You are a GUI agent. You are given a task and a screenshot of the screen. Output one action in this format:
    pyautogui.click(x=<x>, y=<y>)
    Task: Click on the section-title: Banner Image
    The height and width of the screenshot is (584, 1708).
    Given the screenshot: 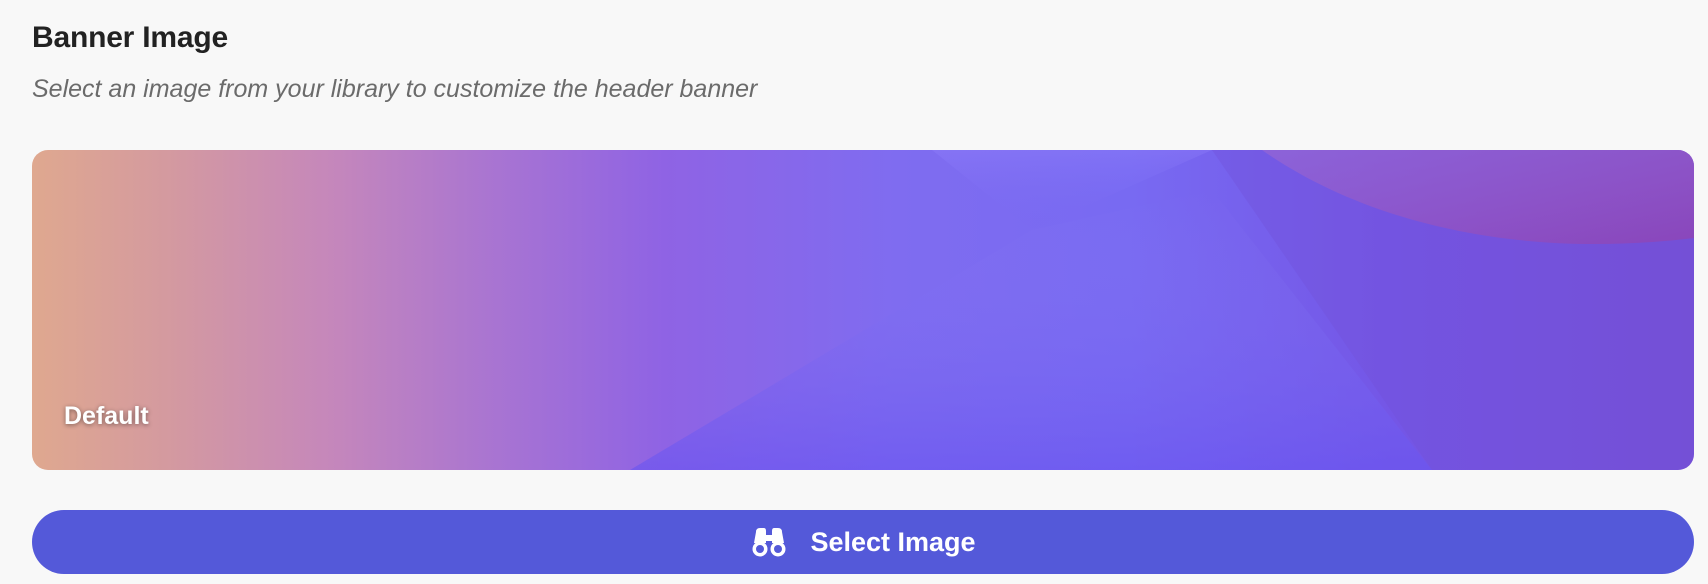 What is the action you would take?
    pyautogui.click(x=130, y=37)
    